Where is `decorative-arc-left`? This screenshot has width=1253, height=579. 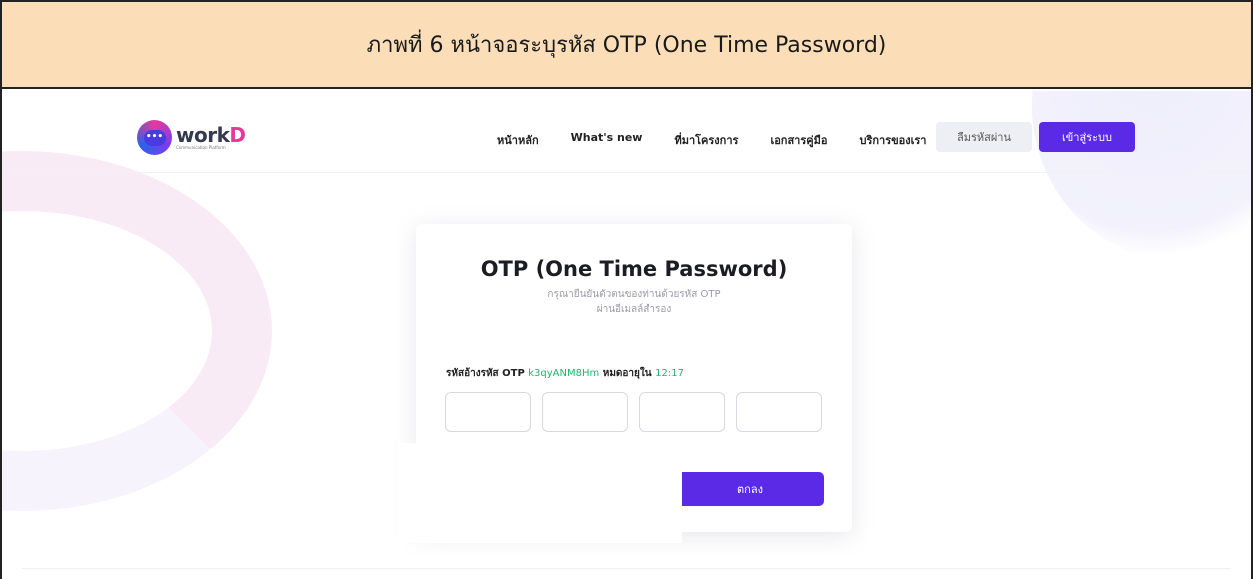
decorative-arc-left is located at coordinates (137, 331).